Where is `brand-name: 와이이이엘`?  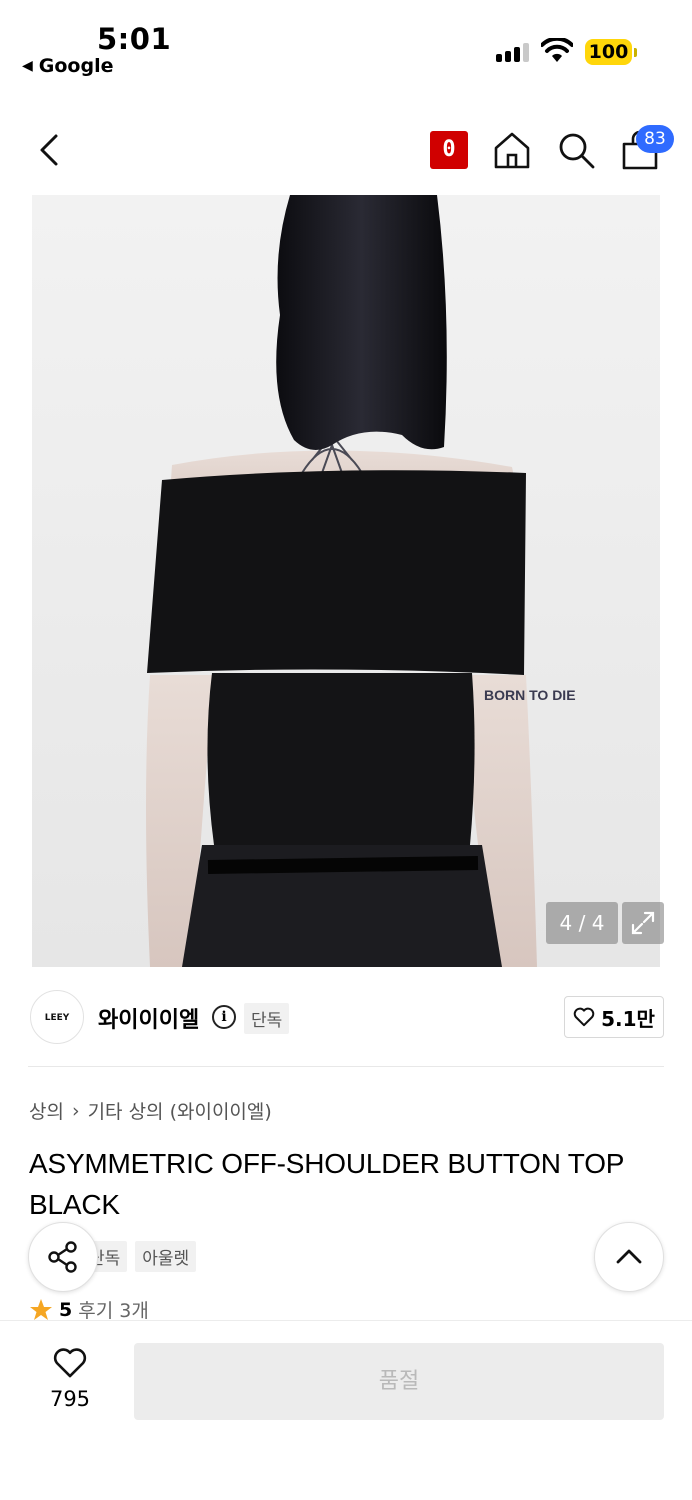 brand-name: 와이이이엘 is located at coordinates (148, 1018).